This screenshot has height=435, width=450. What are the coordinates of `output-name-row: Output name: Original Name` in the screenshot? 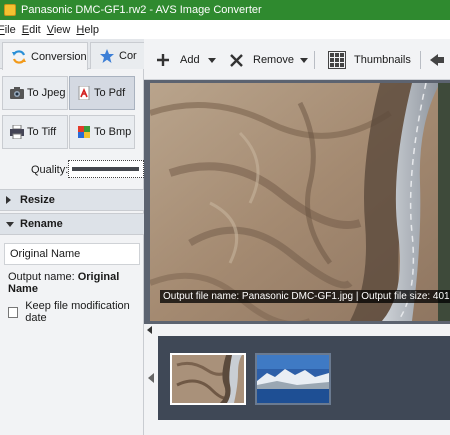 It's located at (75, 283).